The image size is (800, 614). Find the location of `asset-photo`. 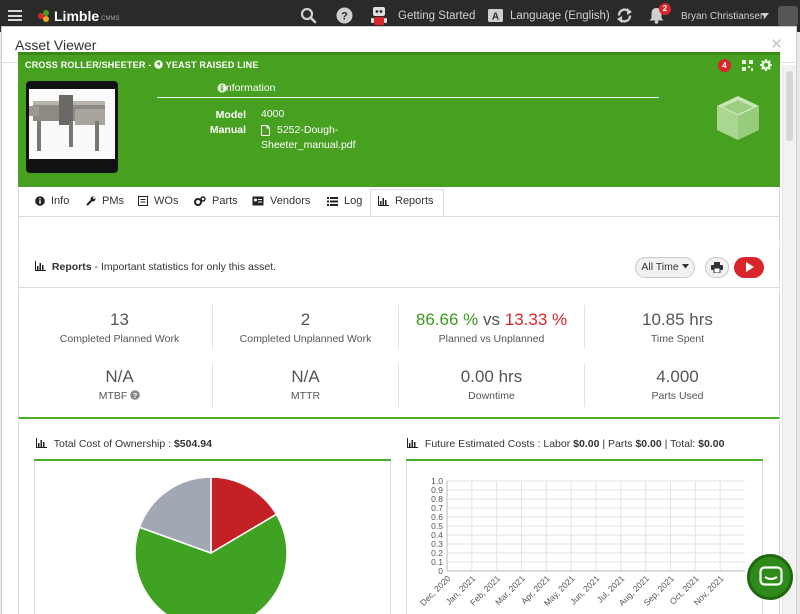

asset-photo is located at coordinates (72, 127).